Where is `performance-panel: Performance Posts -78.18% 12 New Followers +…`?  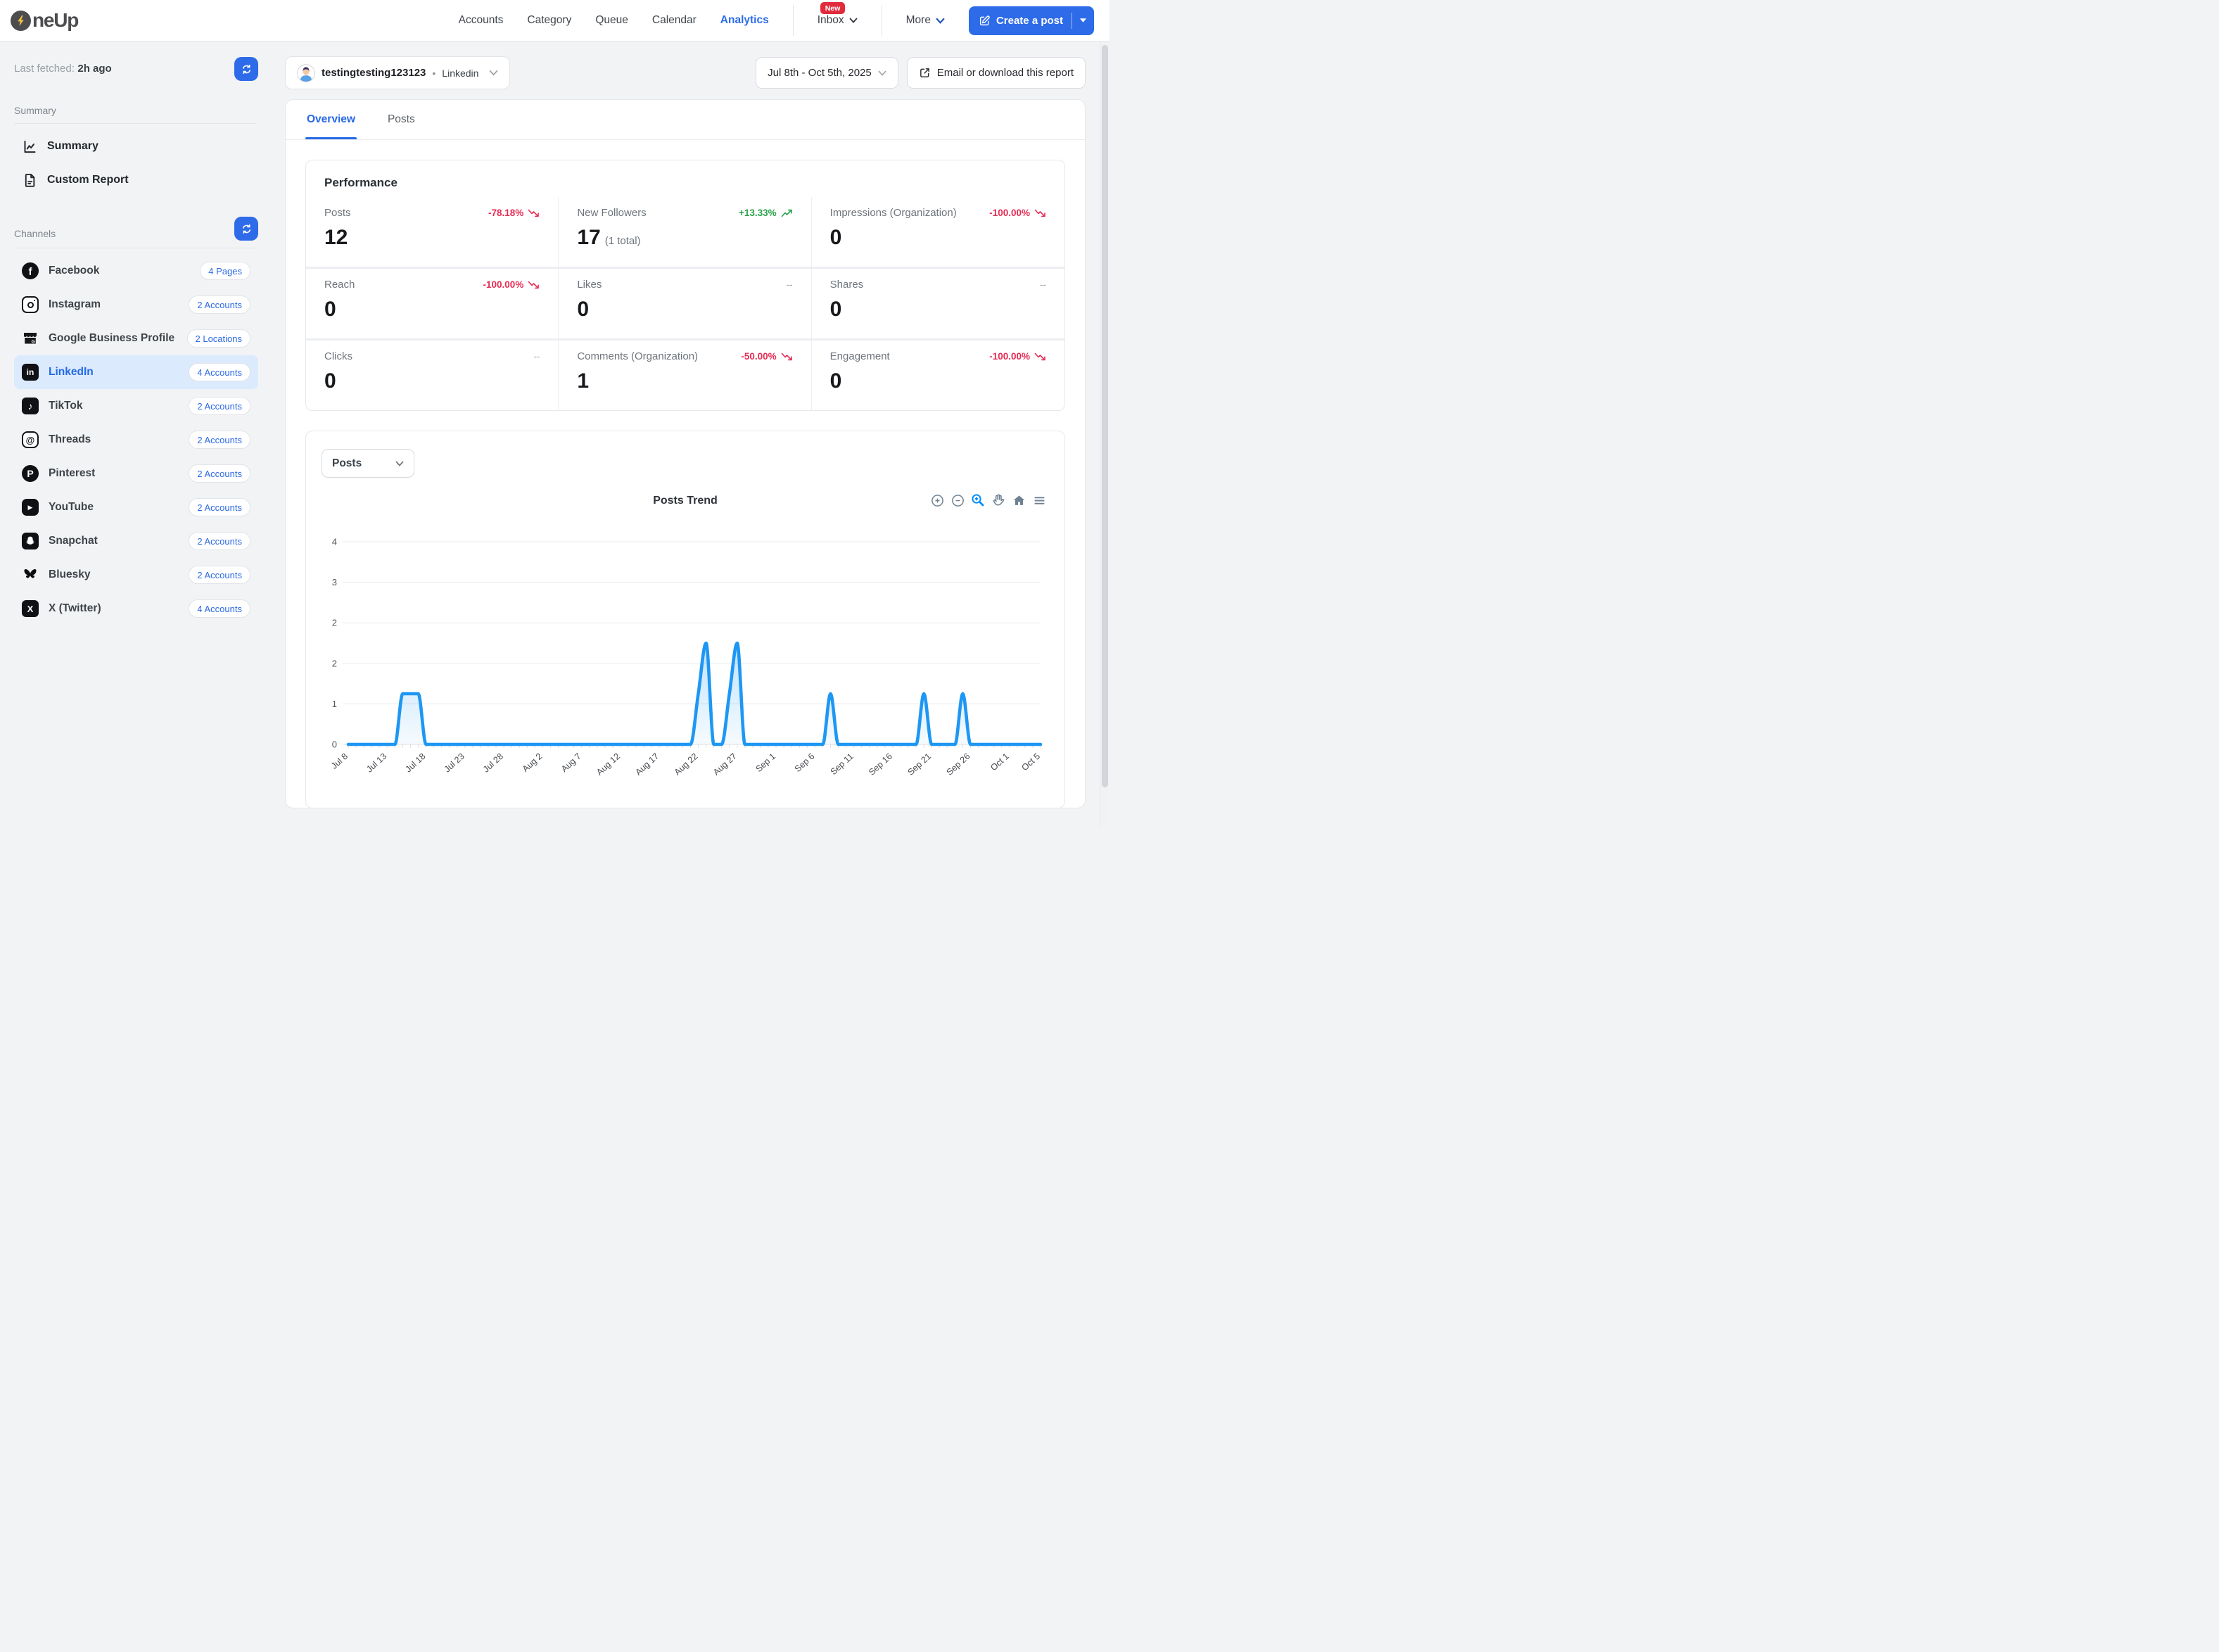
performance-panel: Performance Posts -78.18% 12 New Followers +… is located at coordinates (685, 285).